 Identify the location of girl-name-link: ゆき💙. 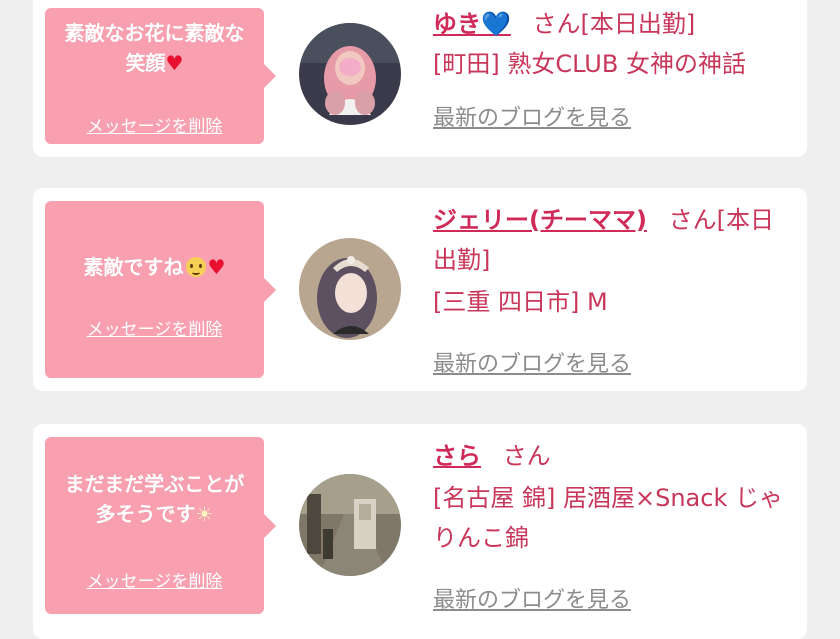
(472, 24).